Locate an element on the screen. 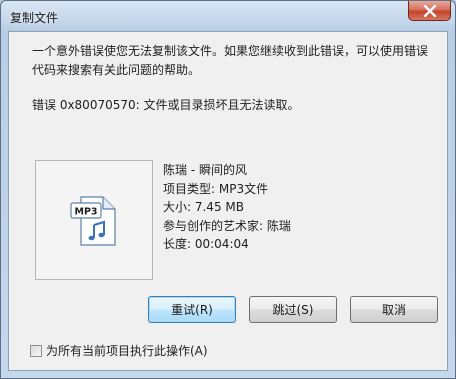 The height and width of the screenshot is (379, 456). title-bar: 复制文件 is located at coordinates (228, 16).